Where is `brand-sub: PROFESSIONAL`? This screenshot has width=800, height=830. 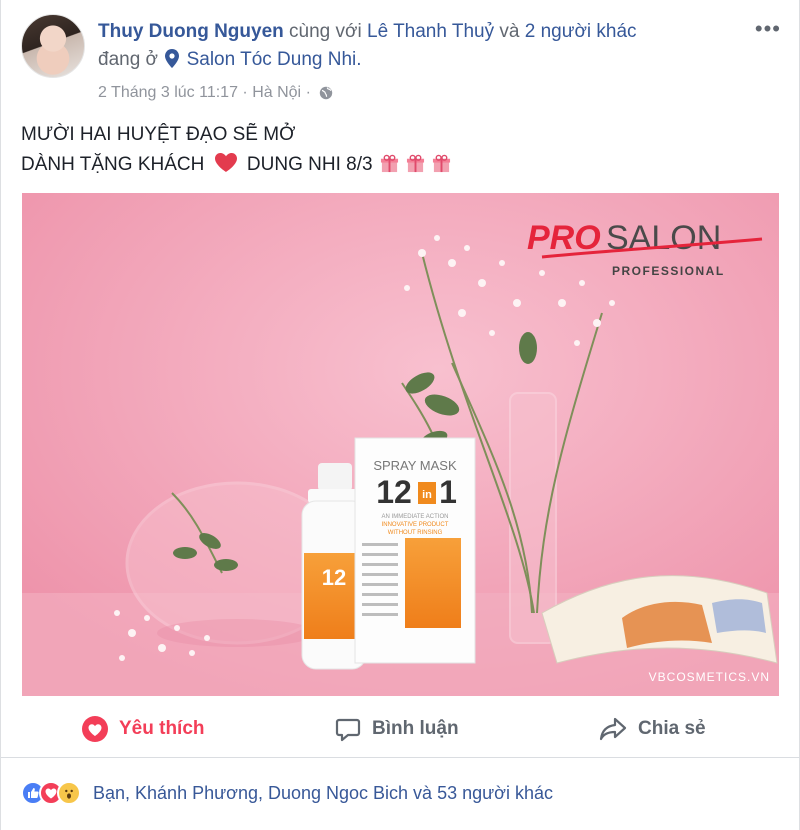
brand-sub: PROFESSIONAL is located at coordinates (668, 271).